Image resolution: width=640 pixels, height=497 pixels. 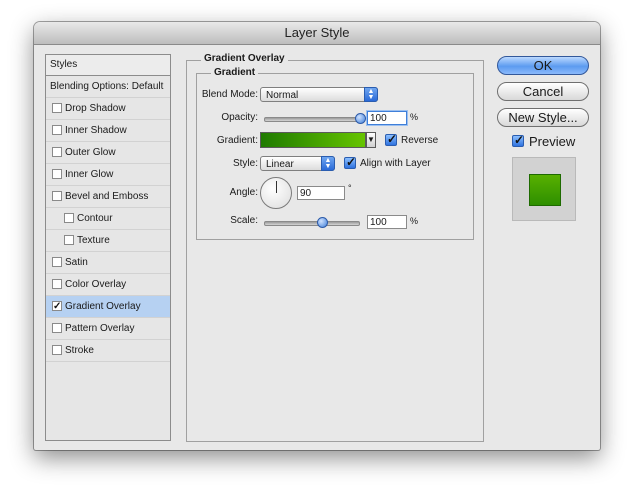 I want to click on opacity-slider, so click(x=313, y=119).